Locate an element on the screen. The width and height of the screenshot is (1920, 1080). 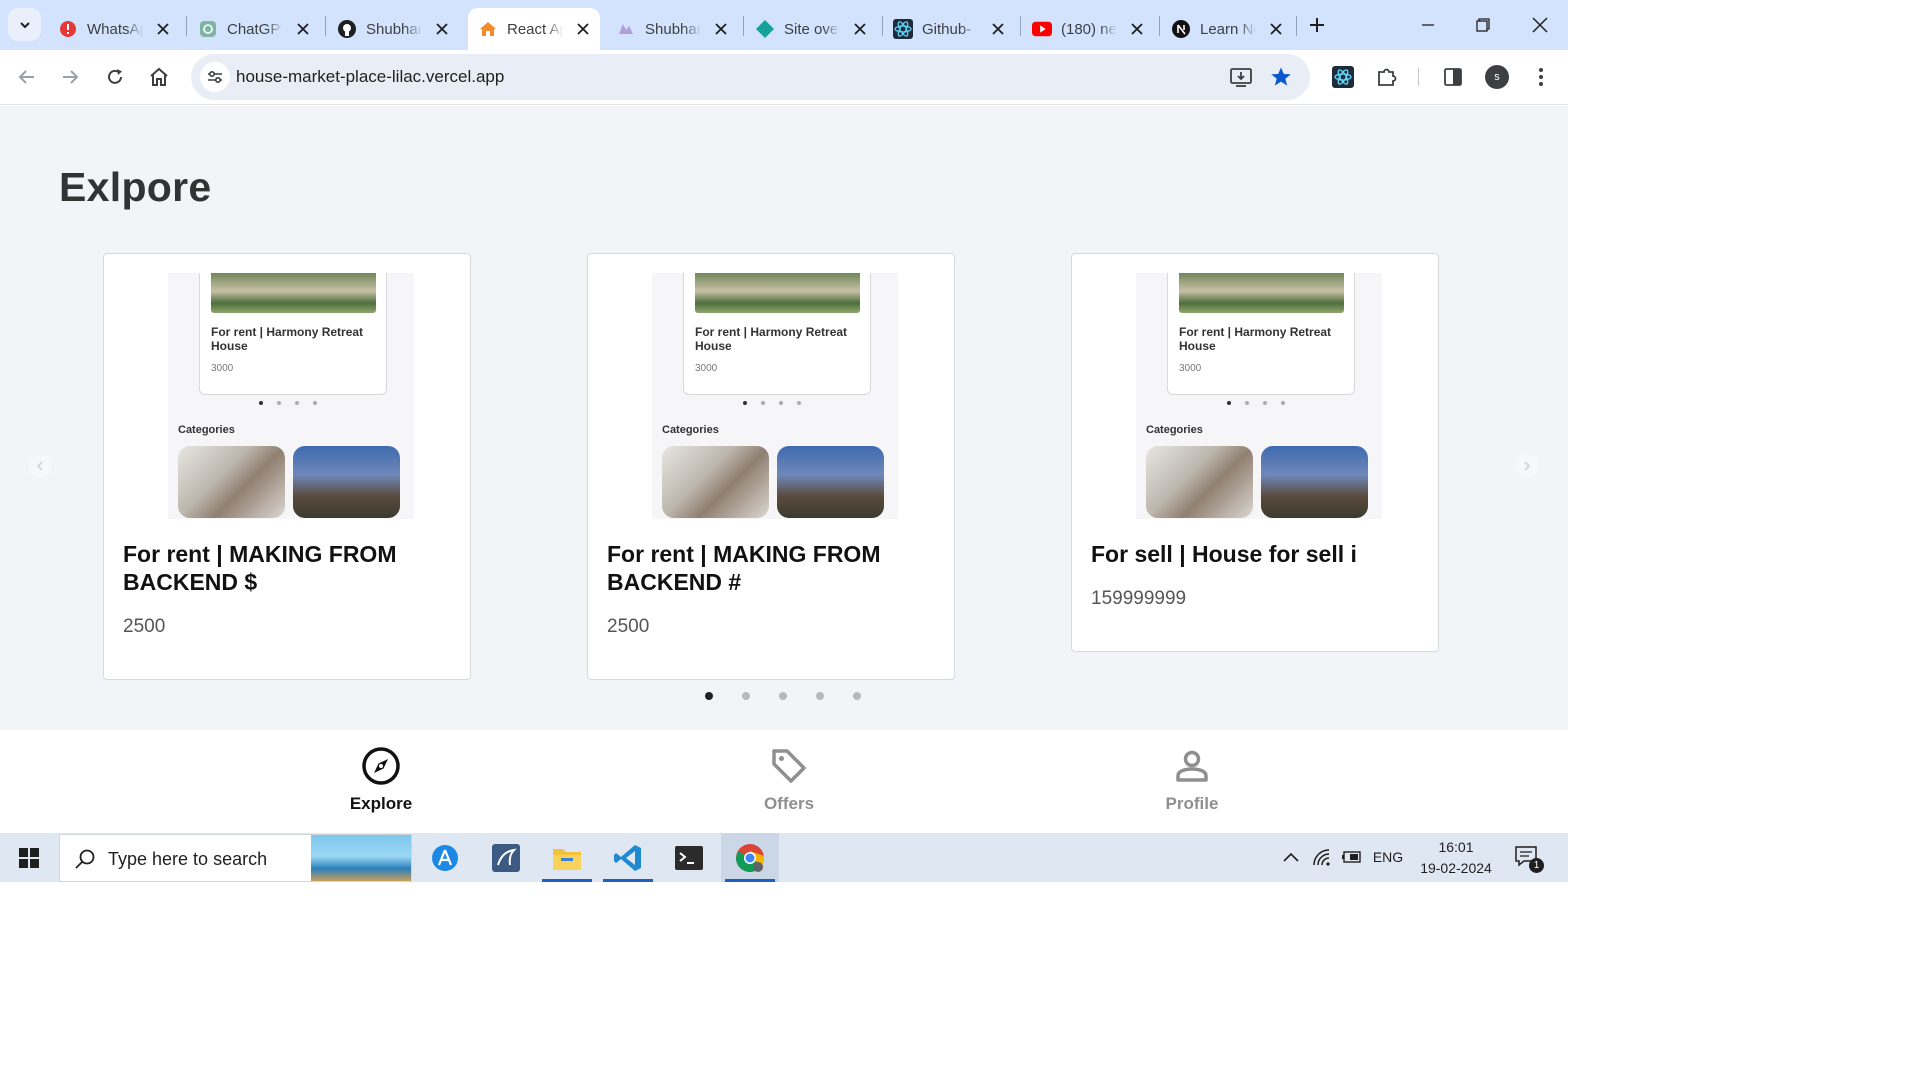
notification-center-button: 1 is located at coordinates (1529, 859).